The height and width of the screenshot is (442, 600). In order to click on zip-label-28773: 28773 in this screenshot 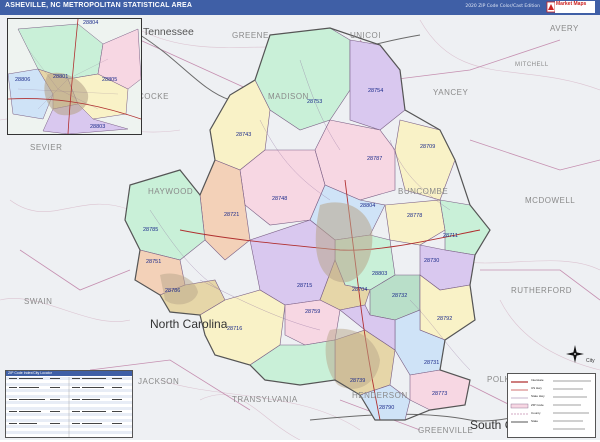, I will do `click(440, 394)`.